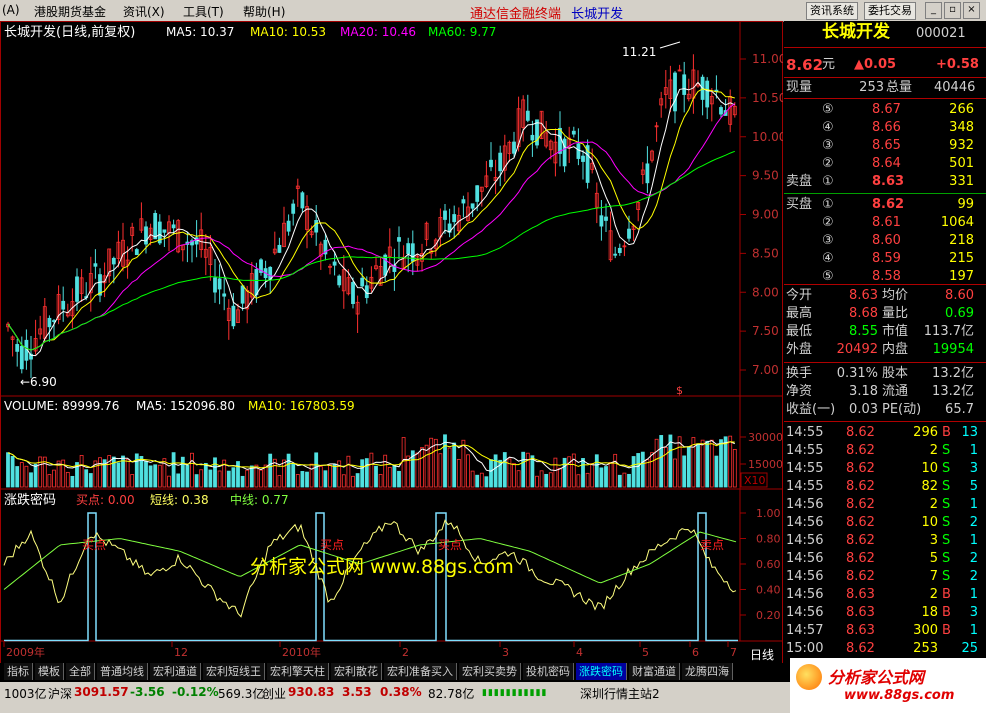  I want to click on sell-label: 卖盘, so click(799, 181).